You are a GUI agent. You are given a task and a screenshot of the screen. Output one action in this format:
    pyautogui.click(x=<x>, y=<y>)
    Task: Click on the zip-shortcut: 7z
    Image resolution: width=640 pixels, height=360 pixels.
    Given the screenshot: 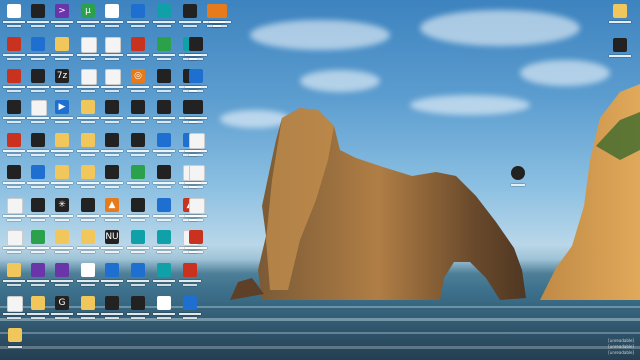 What is the action you would take?
    pyautogui.click(x=62, y=82)
    